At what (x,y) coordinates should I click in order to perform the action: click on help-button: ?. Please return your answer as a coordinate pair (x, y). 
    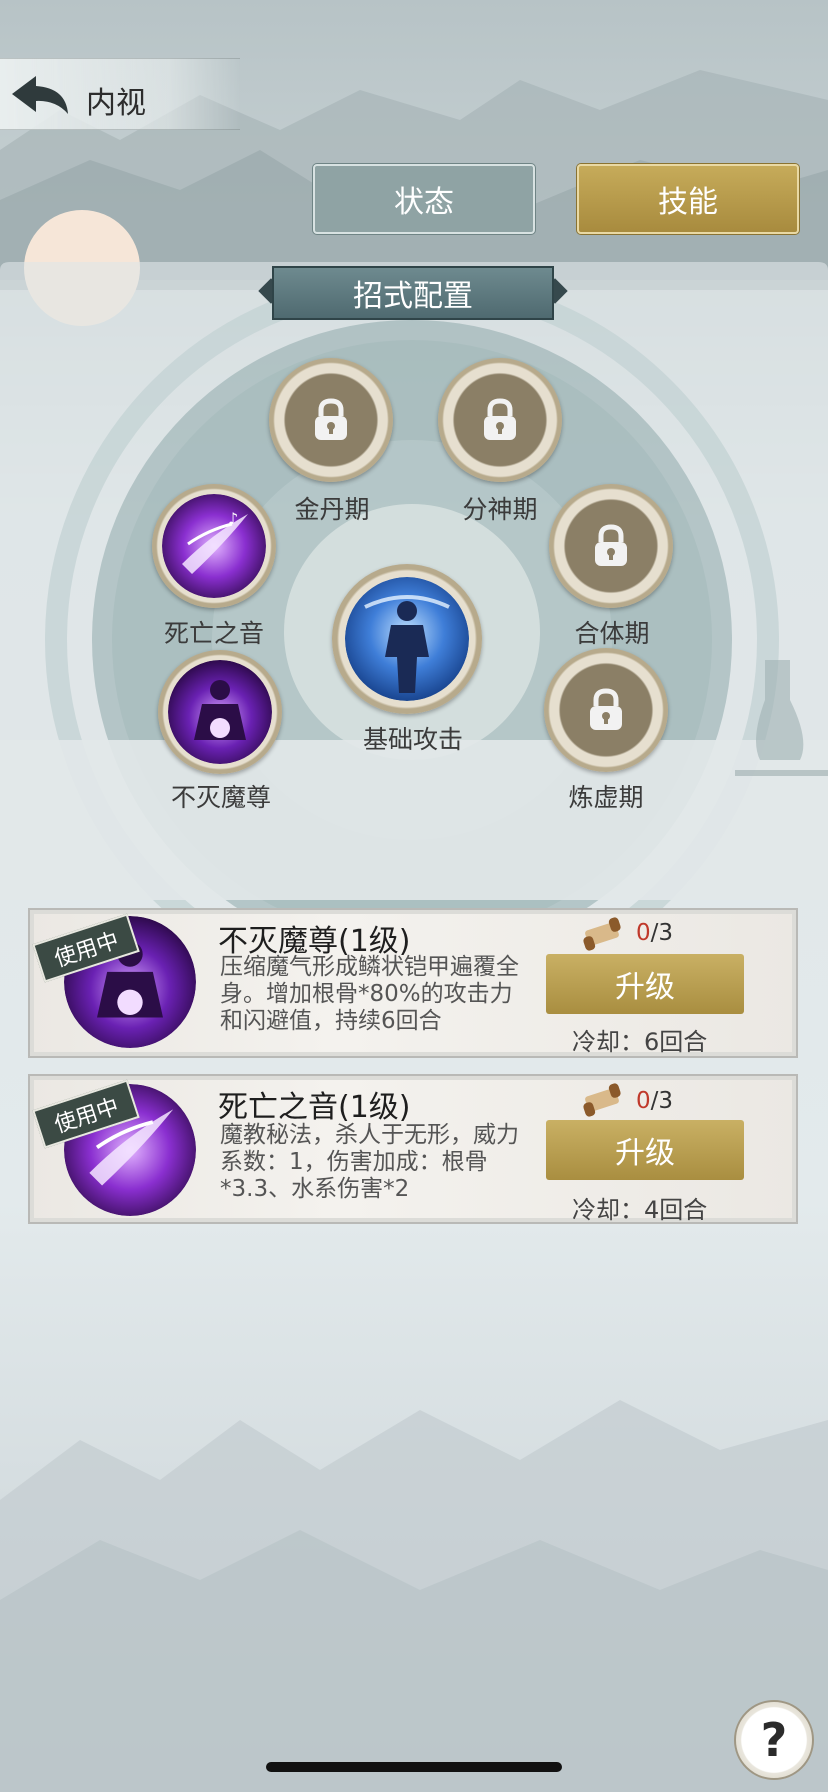
    Looking at the image, I should click on (774, 1740).